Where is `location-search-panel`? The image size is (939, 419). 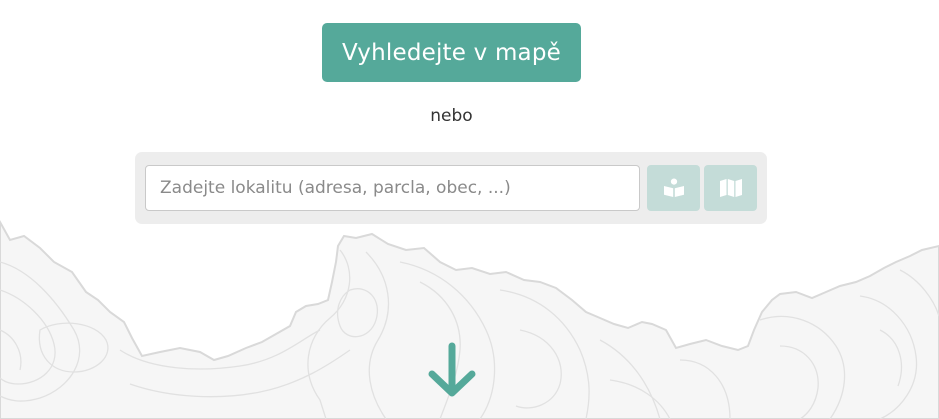
location-search-panel is located at coordinates (451, 188).